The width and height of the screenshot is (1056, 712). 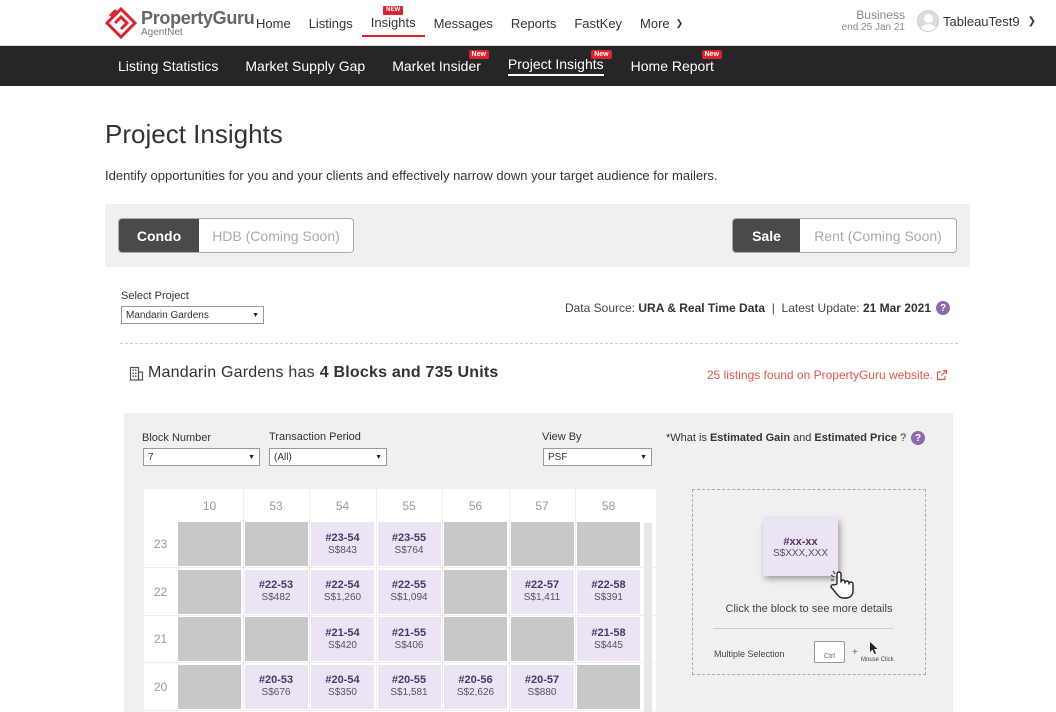 I want to click on unit-block: #22-57 S$1,411, so click(x=542, y=591).